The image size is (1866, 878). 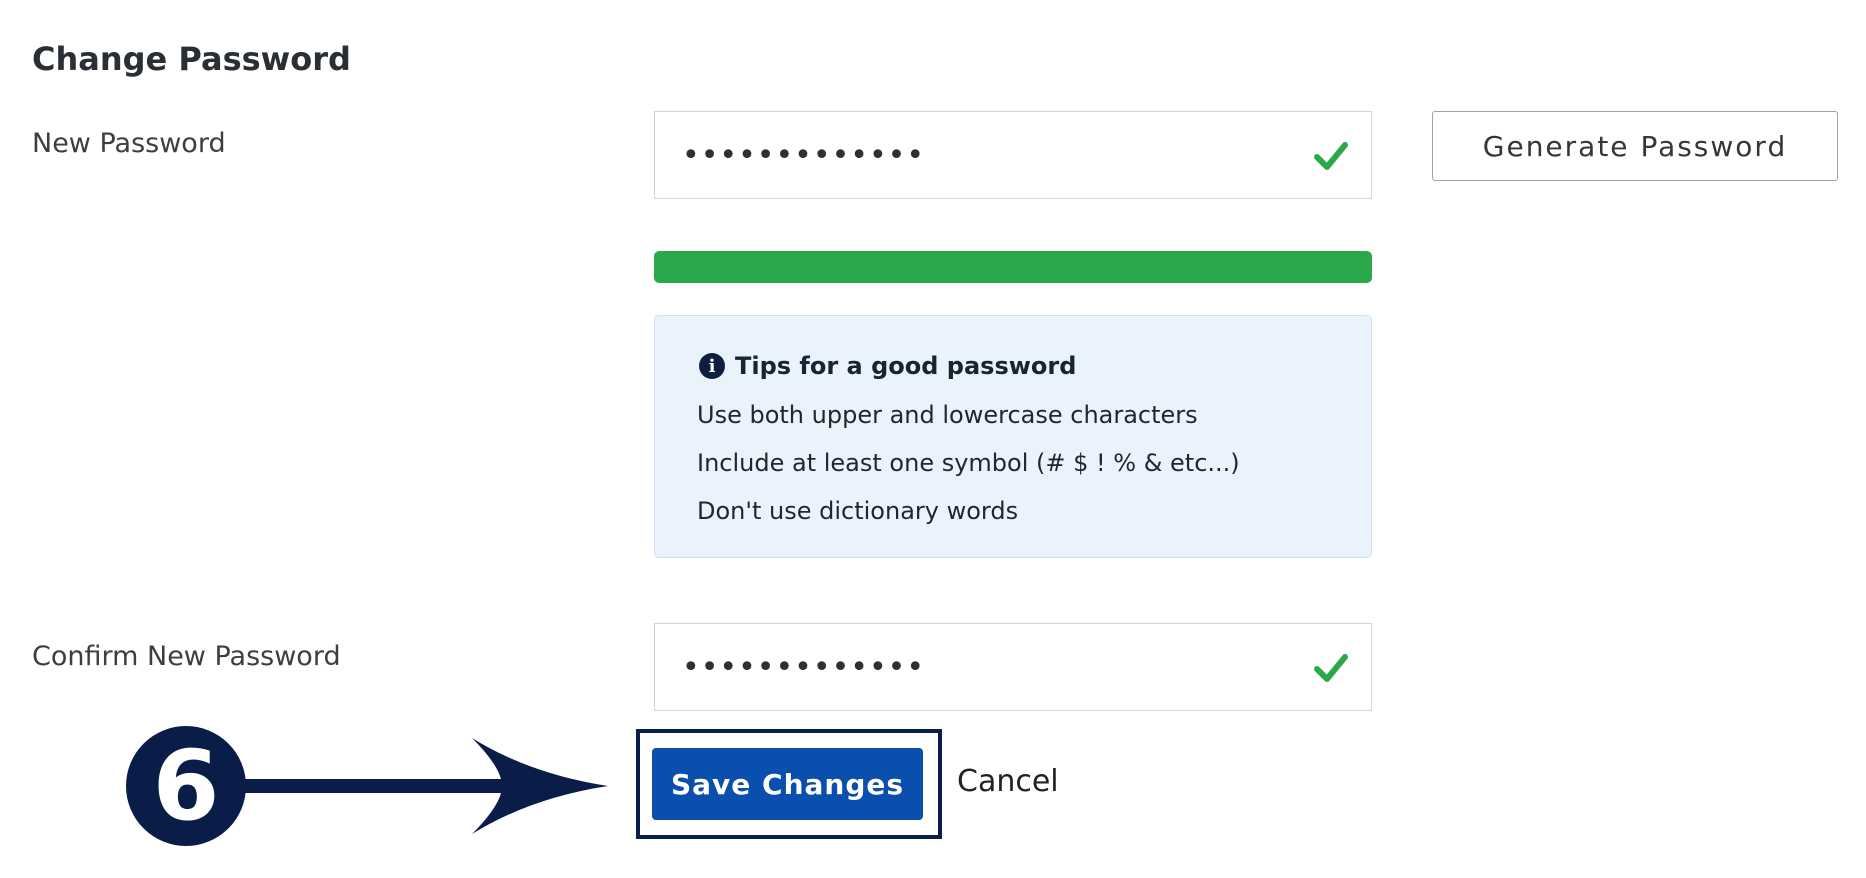 What do you see at coordinates (186, 656) in the screenshot?
I see `confirm-password-label: Confirm New Password` at bounding box center [186, 656].